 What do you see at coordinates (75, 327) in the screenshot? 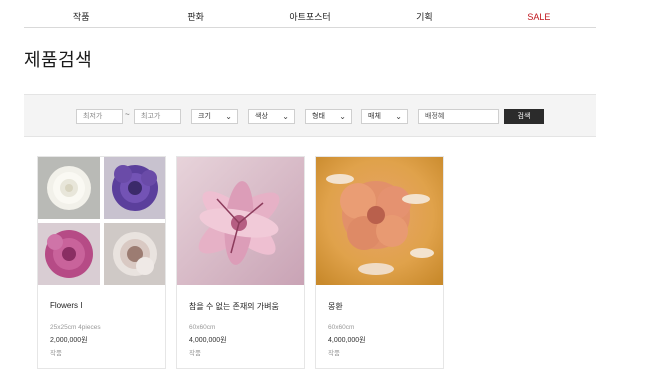
I see `product-size: 25x25cm 4pieces` at bounding box center [75, 327].